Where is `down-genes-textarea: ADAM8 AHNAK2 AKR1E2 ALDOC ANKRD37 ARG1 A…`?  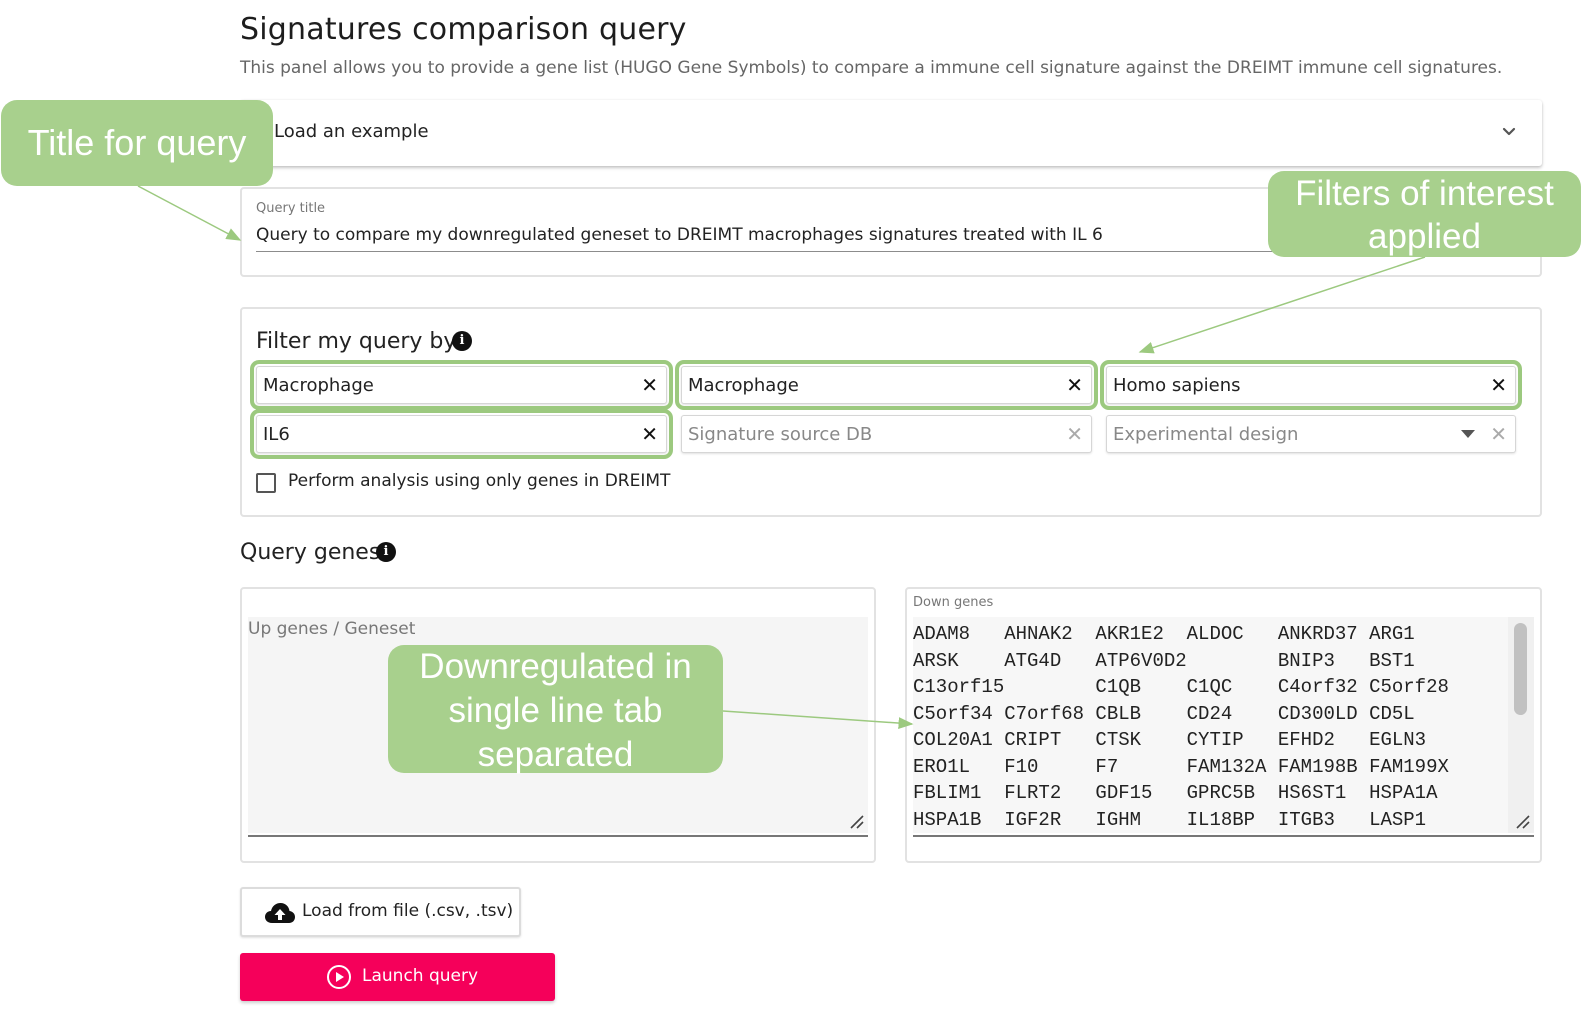 down-genes-textarea: ADAM8 AHNAK2 AKR1E2 ALDOC ANKRD37 ARG1 A… is located at coordinates (1223, 725).